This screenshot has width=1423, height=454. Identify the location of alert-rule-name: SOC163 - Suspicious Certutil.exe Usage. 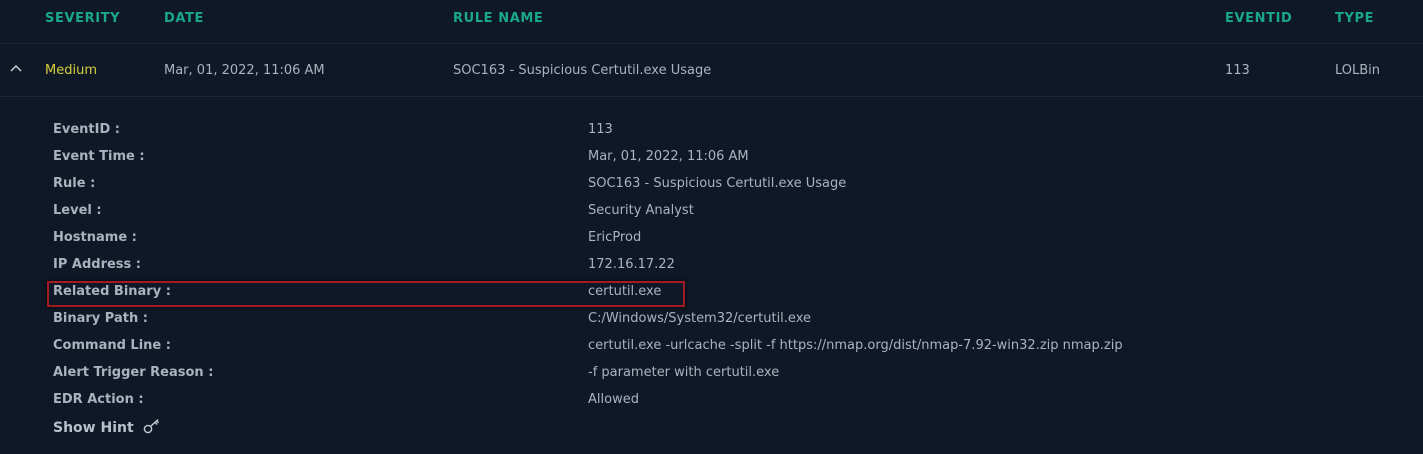
(582, 70).